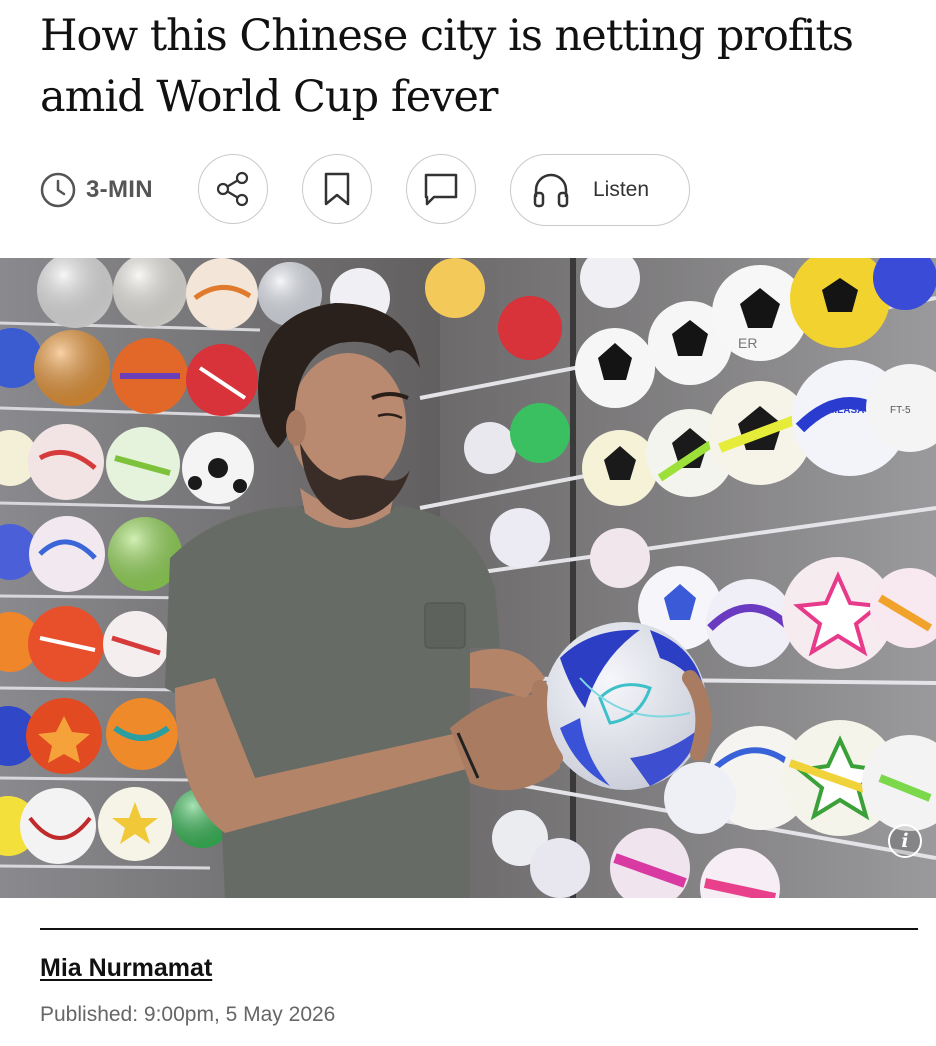 This screenshot has height=1046, width=936. What do you see at coordinates (119, 189) in the screenshot?
I see `read-time-label: 3-MIN` at bounding box center [119, 189].